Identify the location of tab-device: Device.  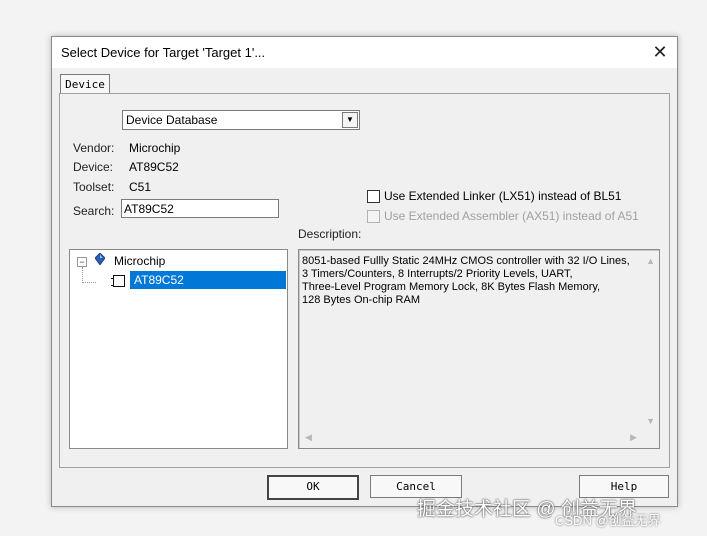
(85, 84).